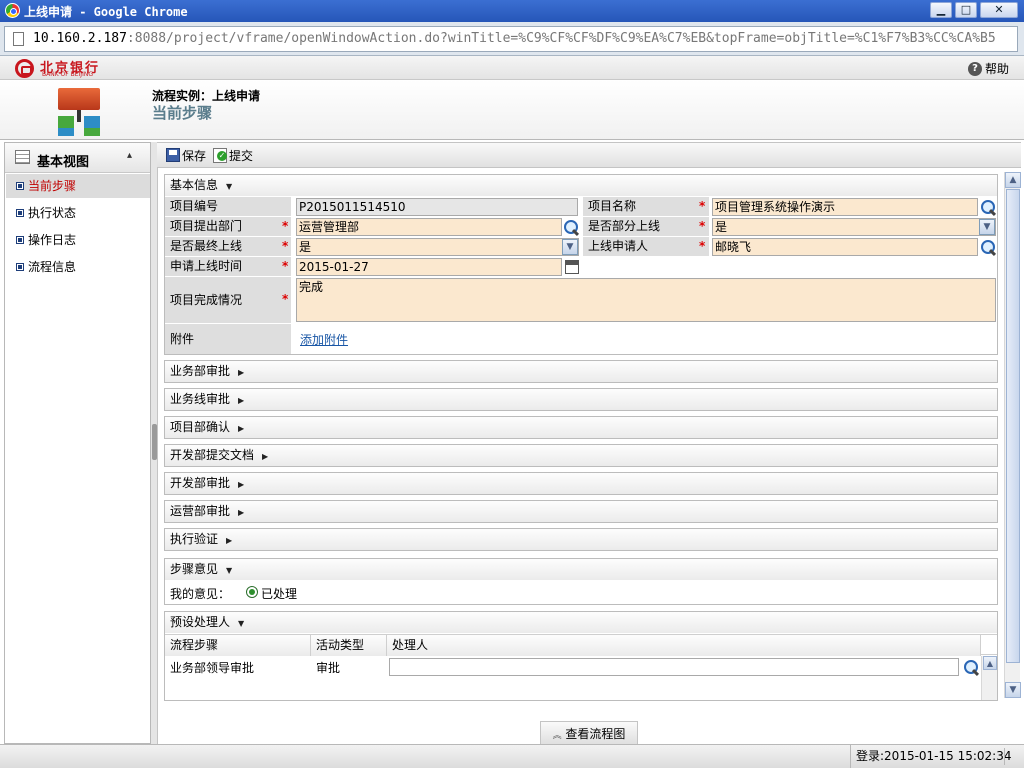 The height and width of the screenshot is (768, 1024). Describe the element at coordinates (52, 213) in the screenshot. I see `sidebar-item-label: 执行状态` at that location.